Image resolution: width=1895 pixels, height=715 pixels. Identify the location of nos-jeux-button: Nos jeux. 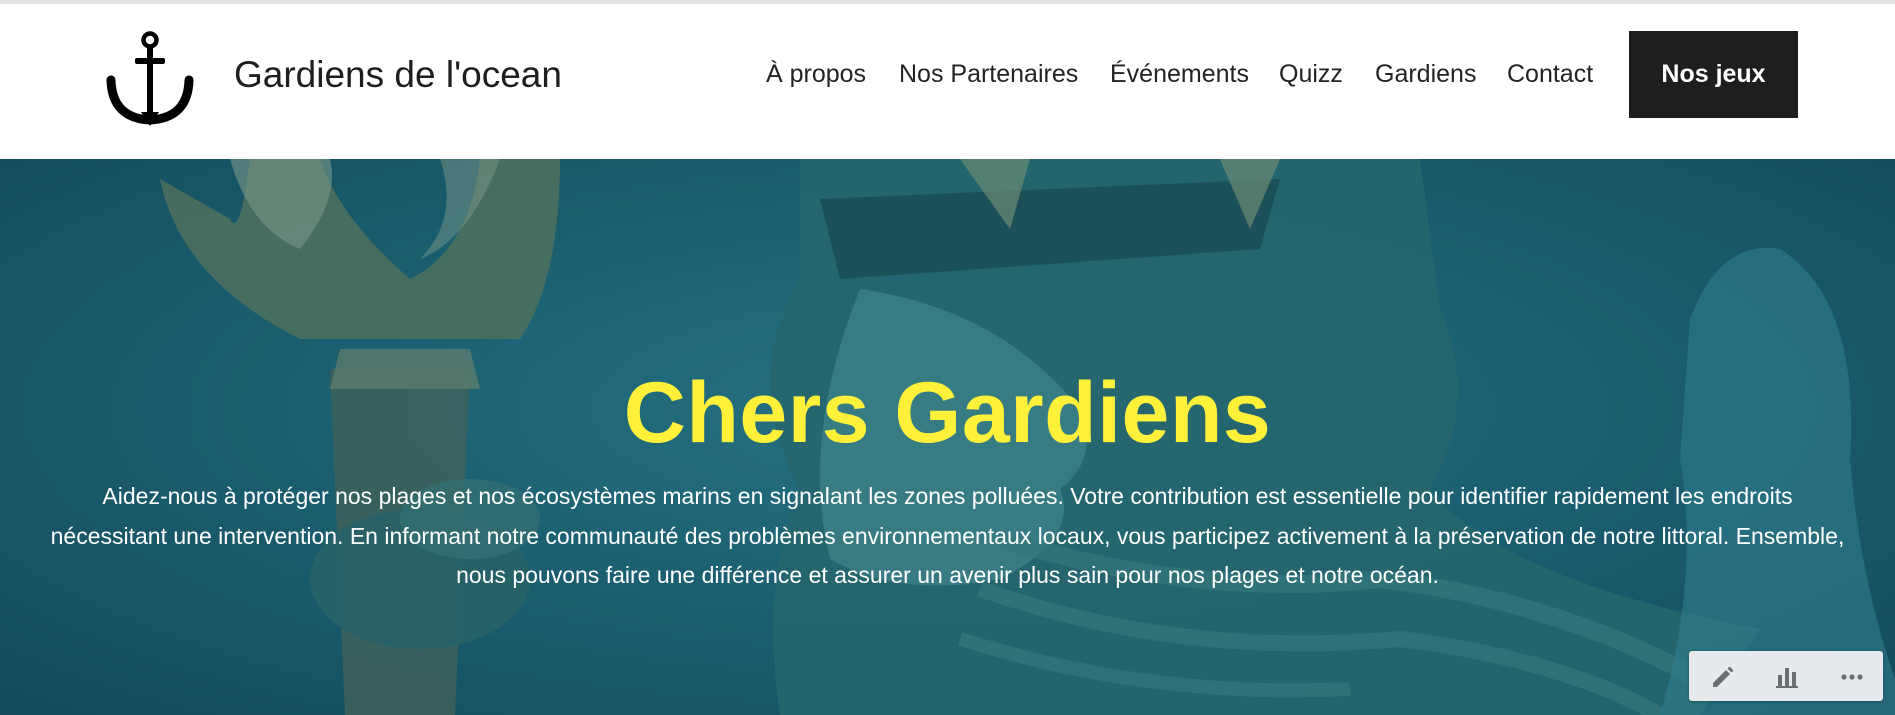
(1713, 74).